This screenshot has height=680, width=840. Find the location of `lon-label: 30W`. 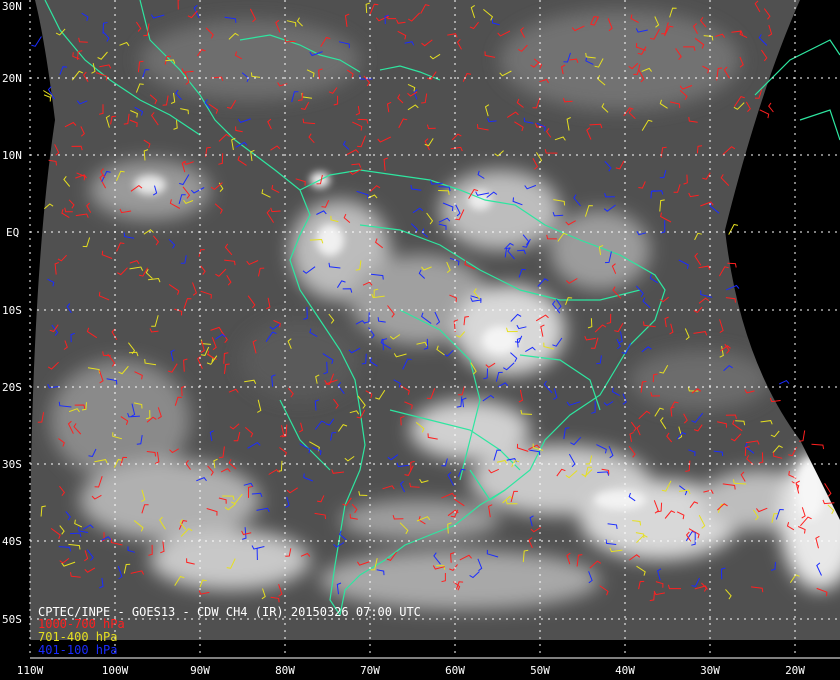

lon-label: 30W is located at coordinates (710, 670).